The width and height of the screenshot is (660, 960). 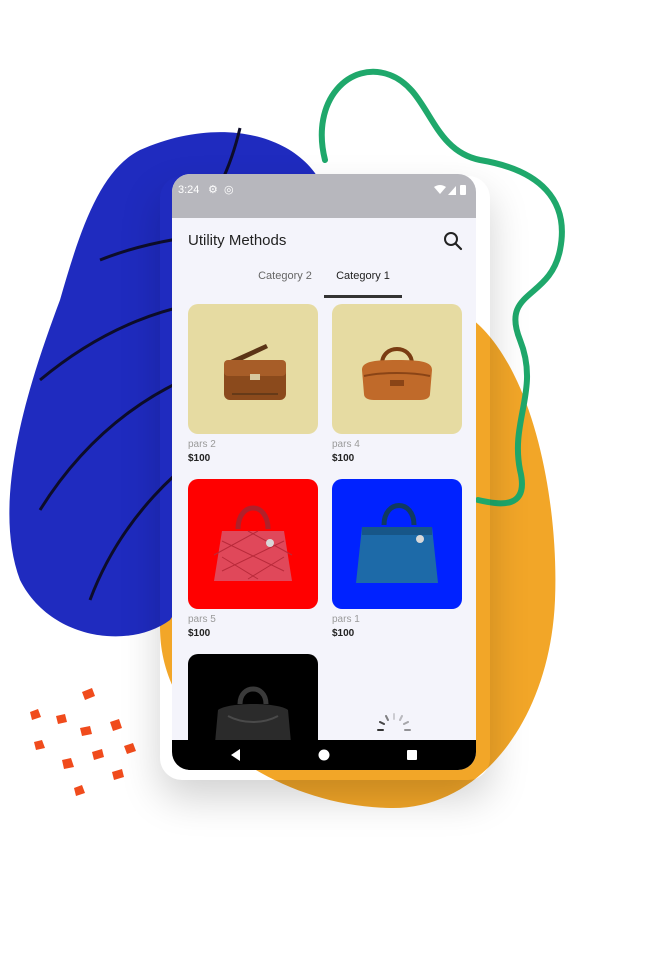 What do you see at coordinates (394, 722) in the screenshot?
I see `loading-spinner-icon` at bounding box center [394, 722].